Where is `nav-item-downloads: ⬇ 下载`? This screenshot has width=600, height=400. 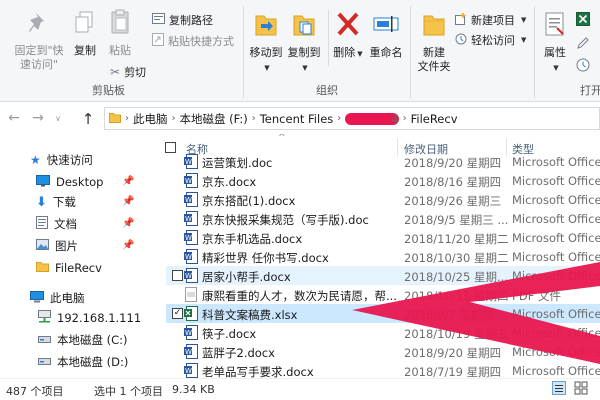
nav-item-downloads: ⬇ 下载 is located at coordinates (56, 202).